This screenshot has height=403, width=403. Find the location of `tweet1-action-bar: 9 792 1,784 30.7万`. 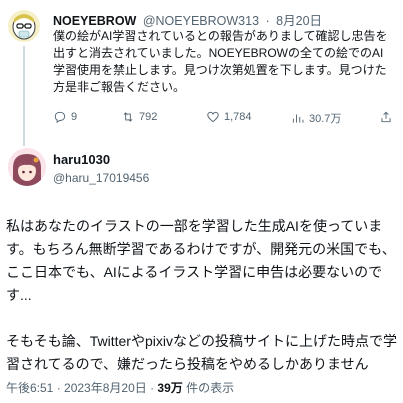

tweet1-action-bar: 9 792 1,784 30.7万 is located at coordinates (223, 118).